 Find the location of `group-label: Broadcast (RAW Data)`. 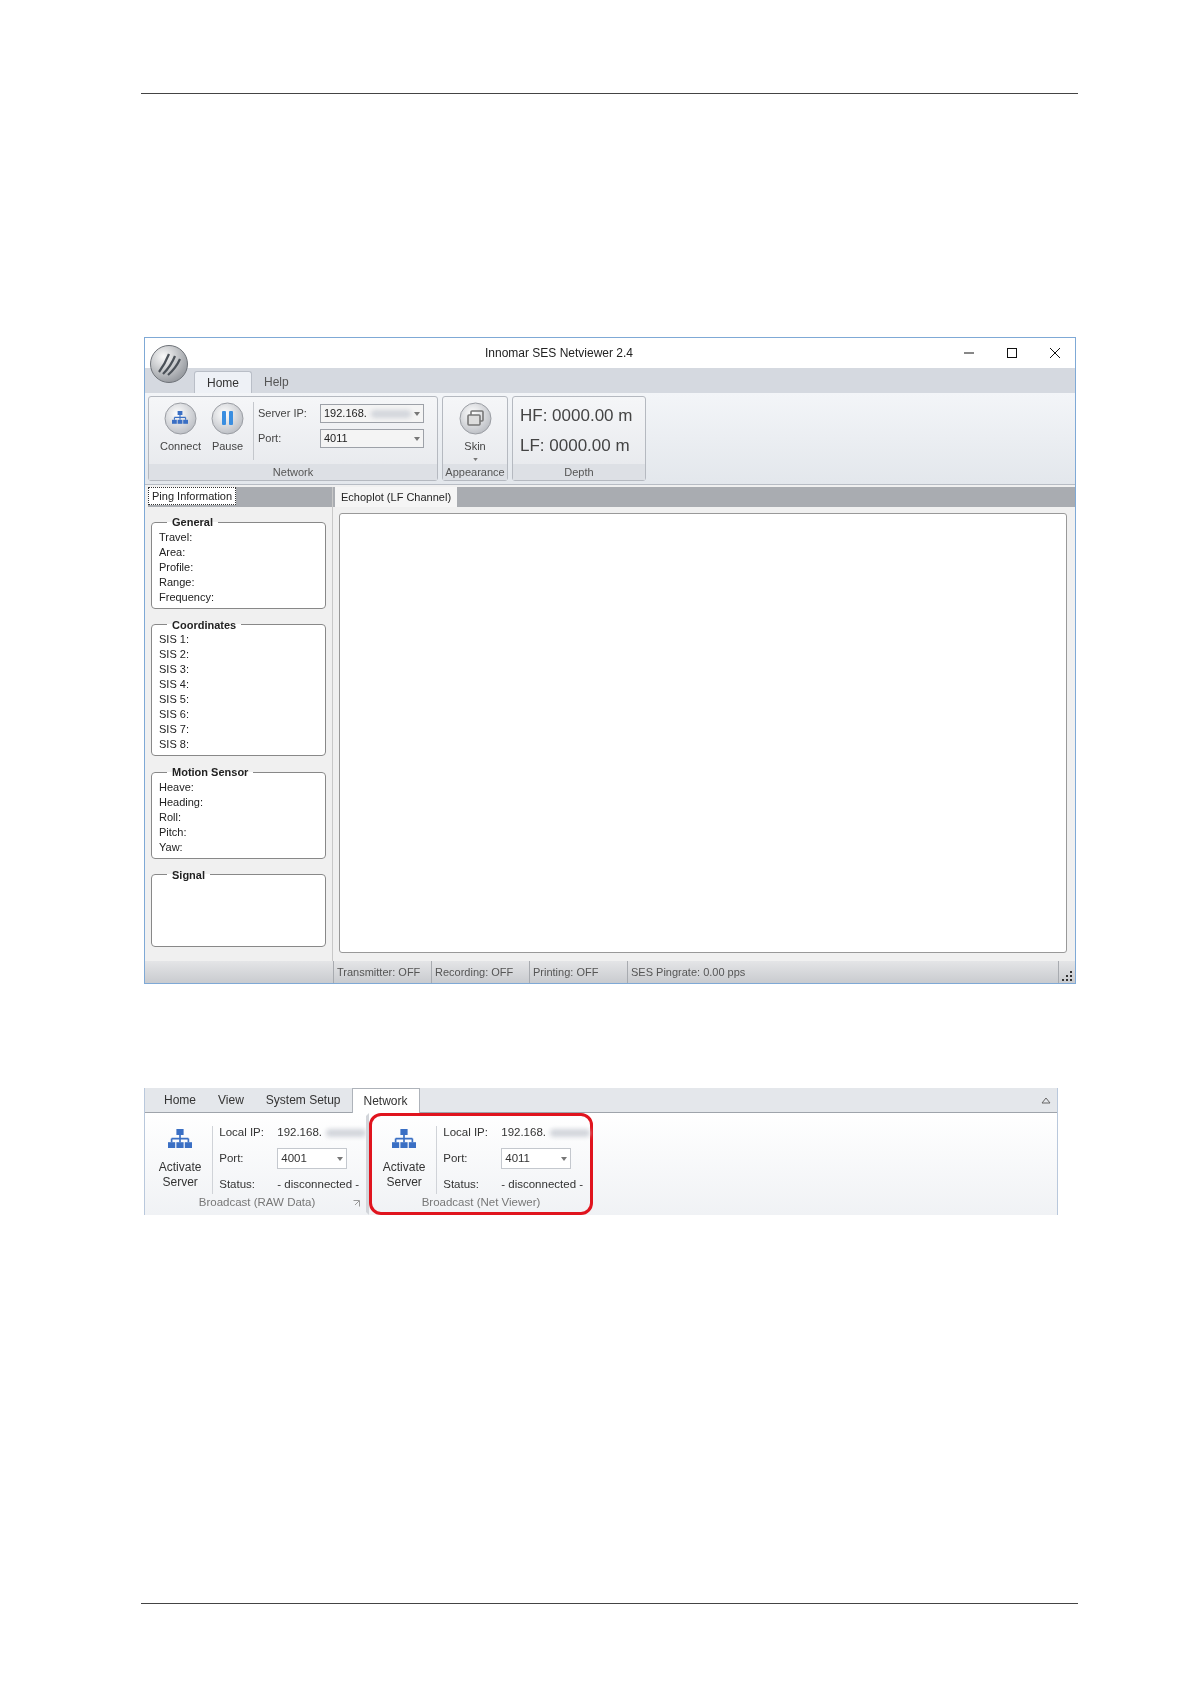

group-label: Broadcast (RAW Data) is located at coordinates (257, 1203).